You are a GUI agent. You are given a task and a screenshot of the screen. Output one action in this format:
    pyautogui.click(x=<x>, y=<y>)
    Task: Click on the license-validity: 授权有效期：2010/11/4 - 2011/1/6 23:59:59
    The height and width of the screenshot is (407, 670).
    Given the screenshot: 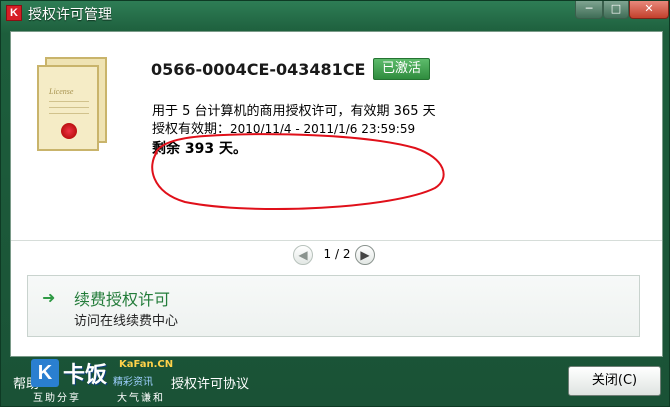 What is the action you would take?
    pyautogui.click(x=283, y=127)
    